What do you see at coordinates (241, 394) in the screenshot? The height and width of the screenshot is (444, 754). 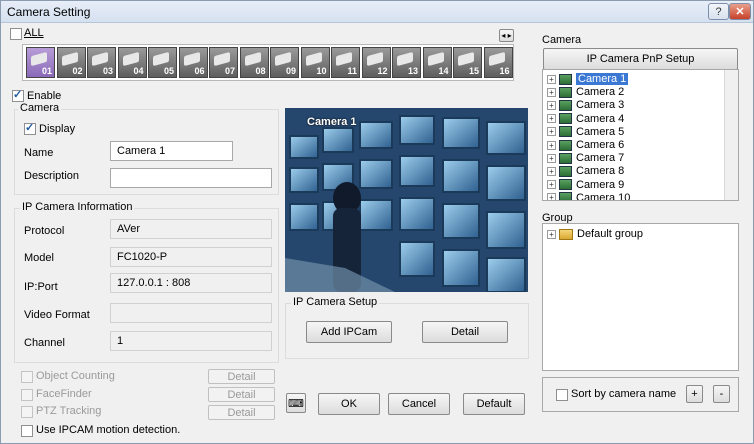 I see `facefinder-detail-button: Detail` at bounding box center [241, 394].